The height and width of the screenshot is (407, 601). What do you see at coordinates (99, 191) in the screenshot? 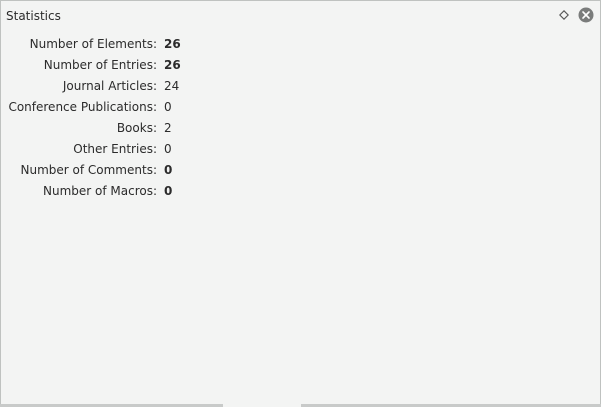
I see `stat-label: Number of Macros:` at bounding box center [99, 191].